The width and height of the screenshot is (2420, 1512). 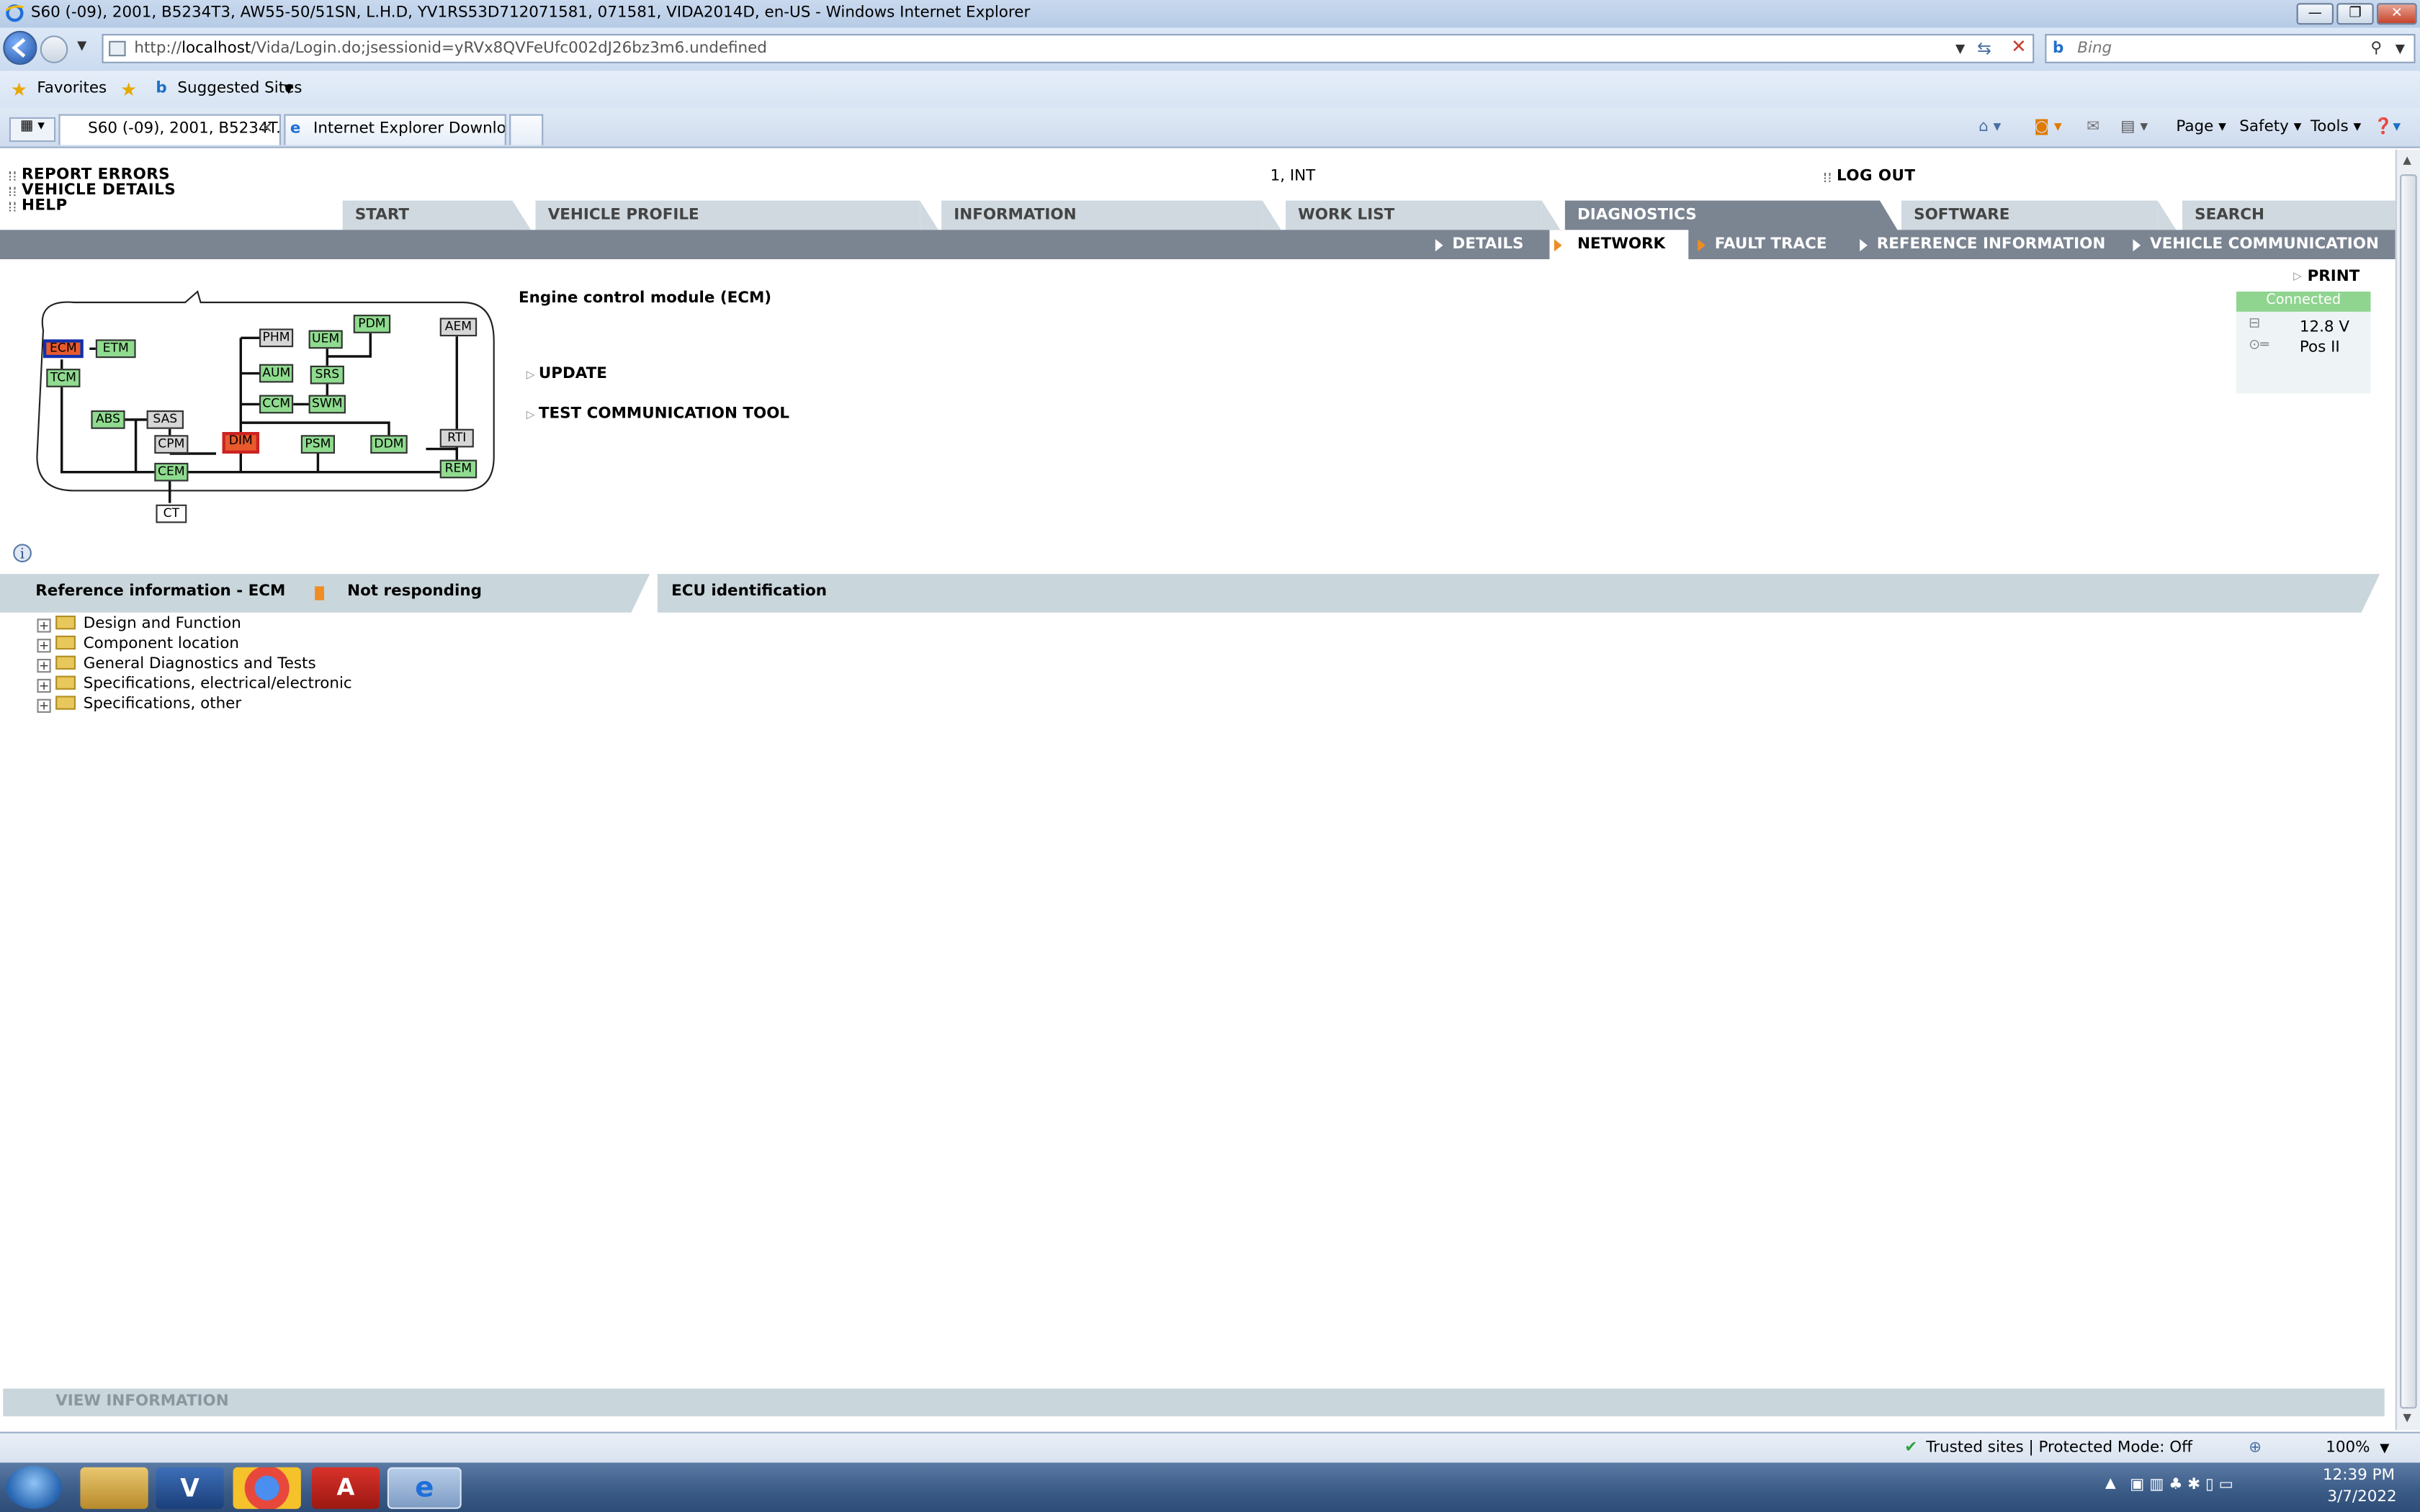 What do you see at coordinates (176, 664) in the screenshot?
I see `tree-item-general-diagnostics: + General Diagnostics and Tests` at bounding box center [176, 664].